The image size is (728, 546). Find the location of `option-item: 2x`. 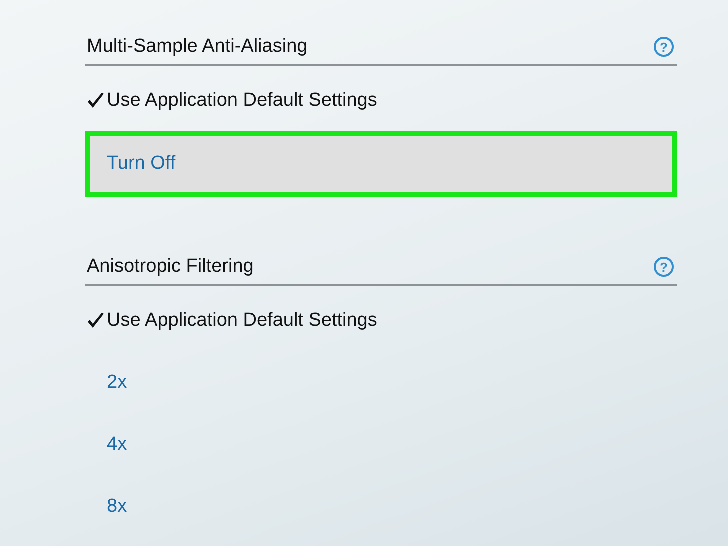

option-item: 2x is located at coordinates (381, 383).